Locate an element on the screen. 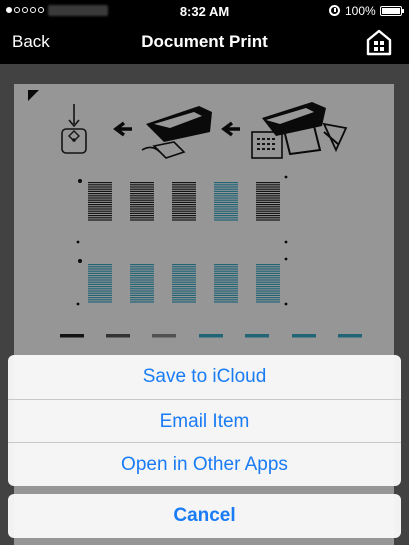  email-item-button: Email Item is located at coordinates (204, 420).